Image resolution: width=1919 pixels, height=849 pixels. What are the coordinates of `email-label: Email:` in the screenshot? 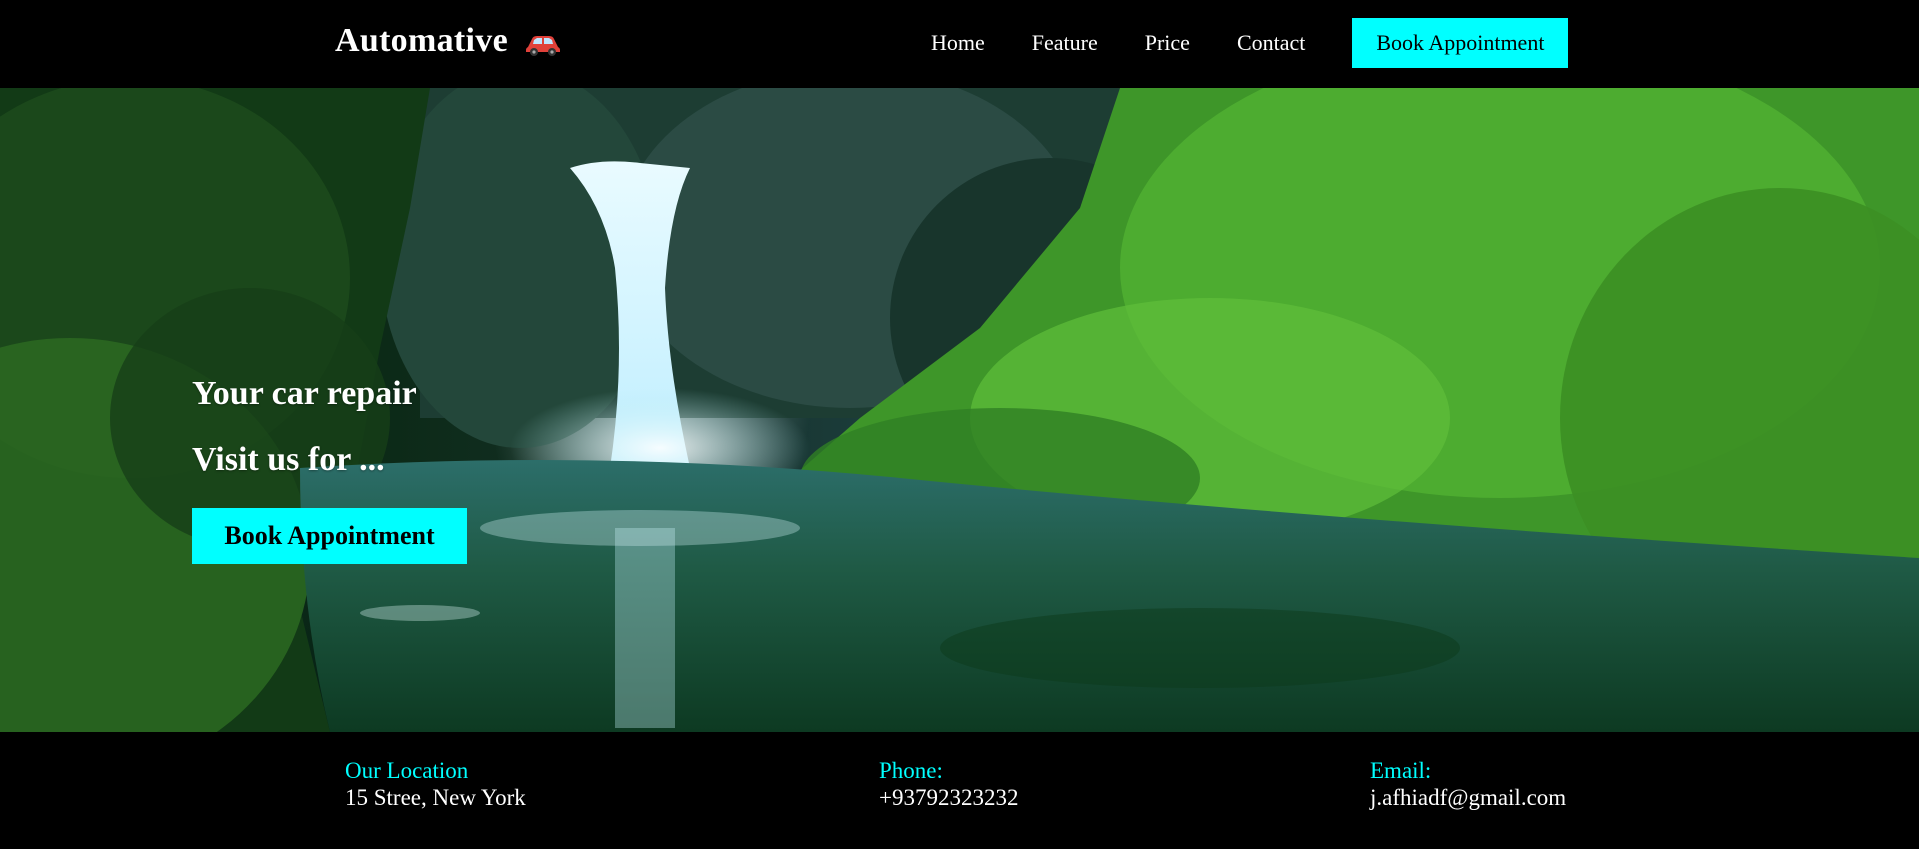 It's located at (1401, 770).